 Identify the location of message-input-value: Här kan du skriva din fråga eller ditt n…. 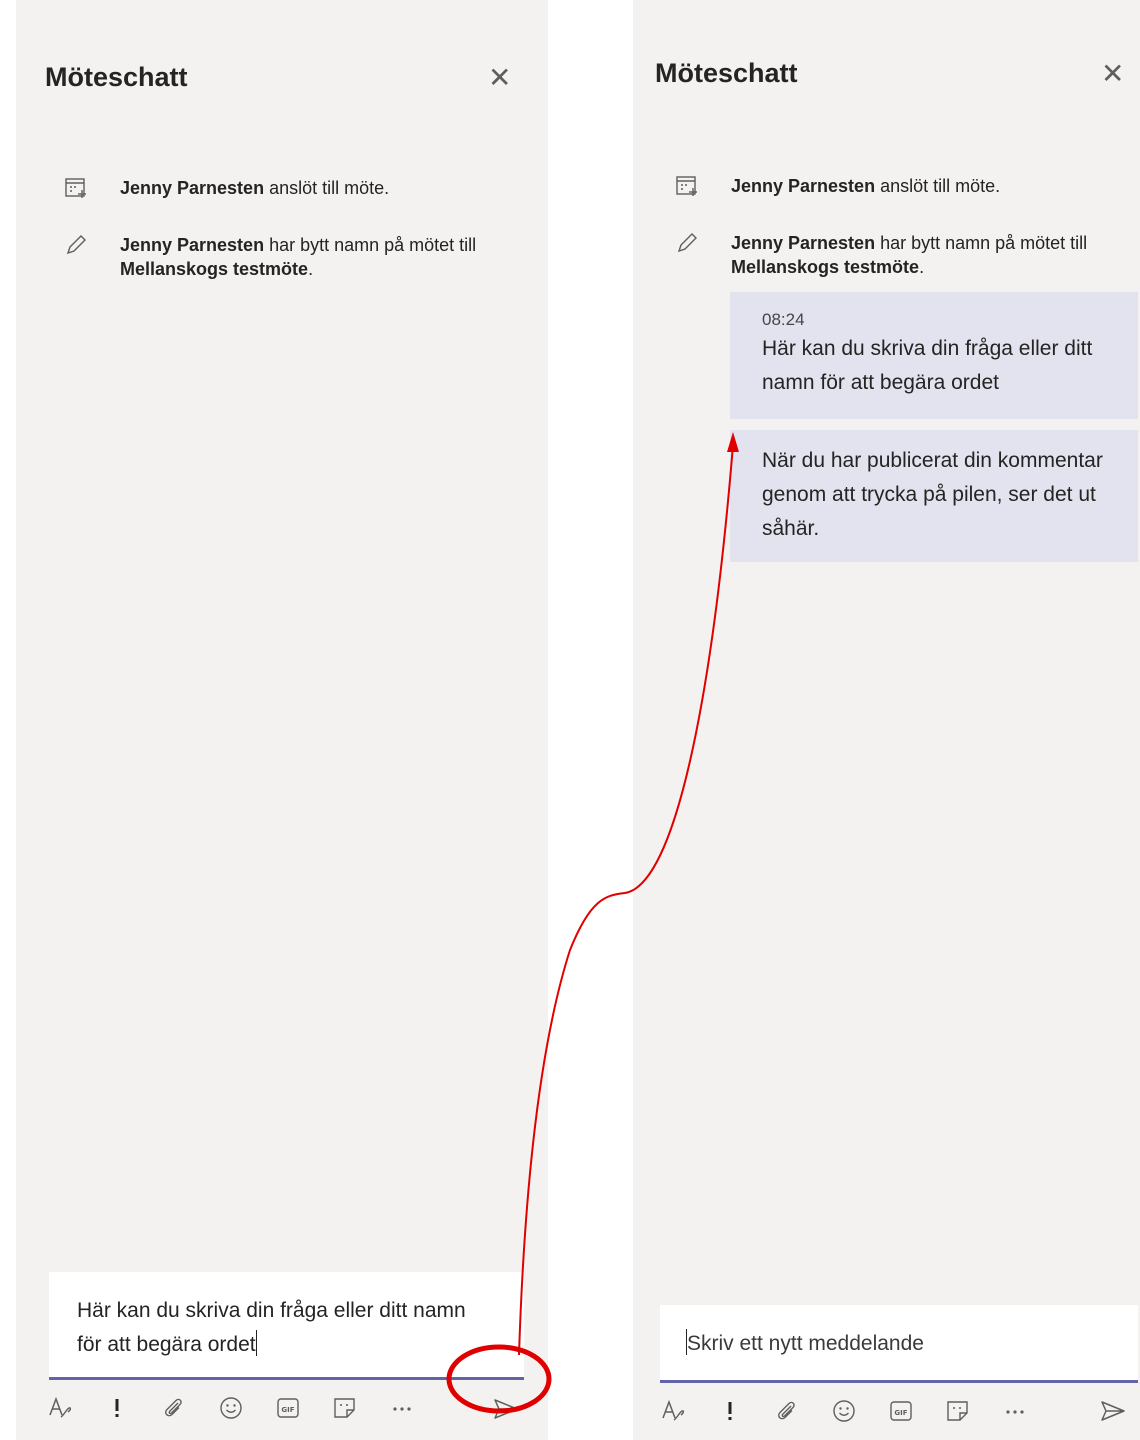
(271, 1327).